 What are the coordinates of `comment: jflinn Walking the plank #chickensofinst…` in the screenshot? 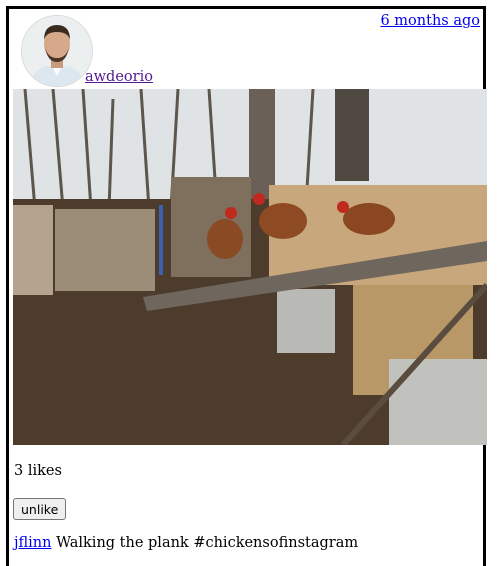 It's located at (186, 543).